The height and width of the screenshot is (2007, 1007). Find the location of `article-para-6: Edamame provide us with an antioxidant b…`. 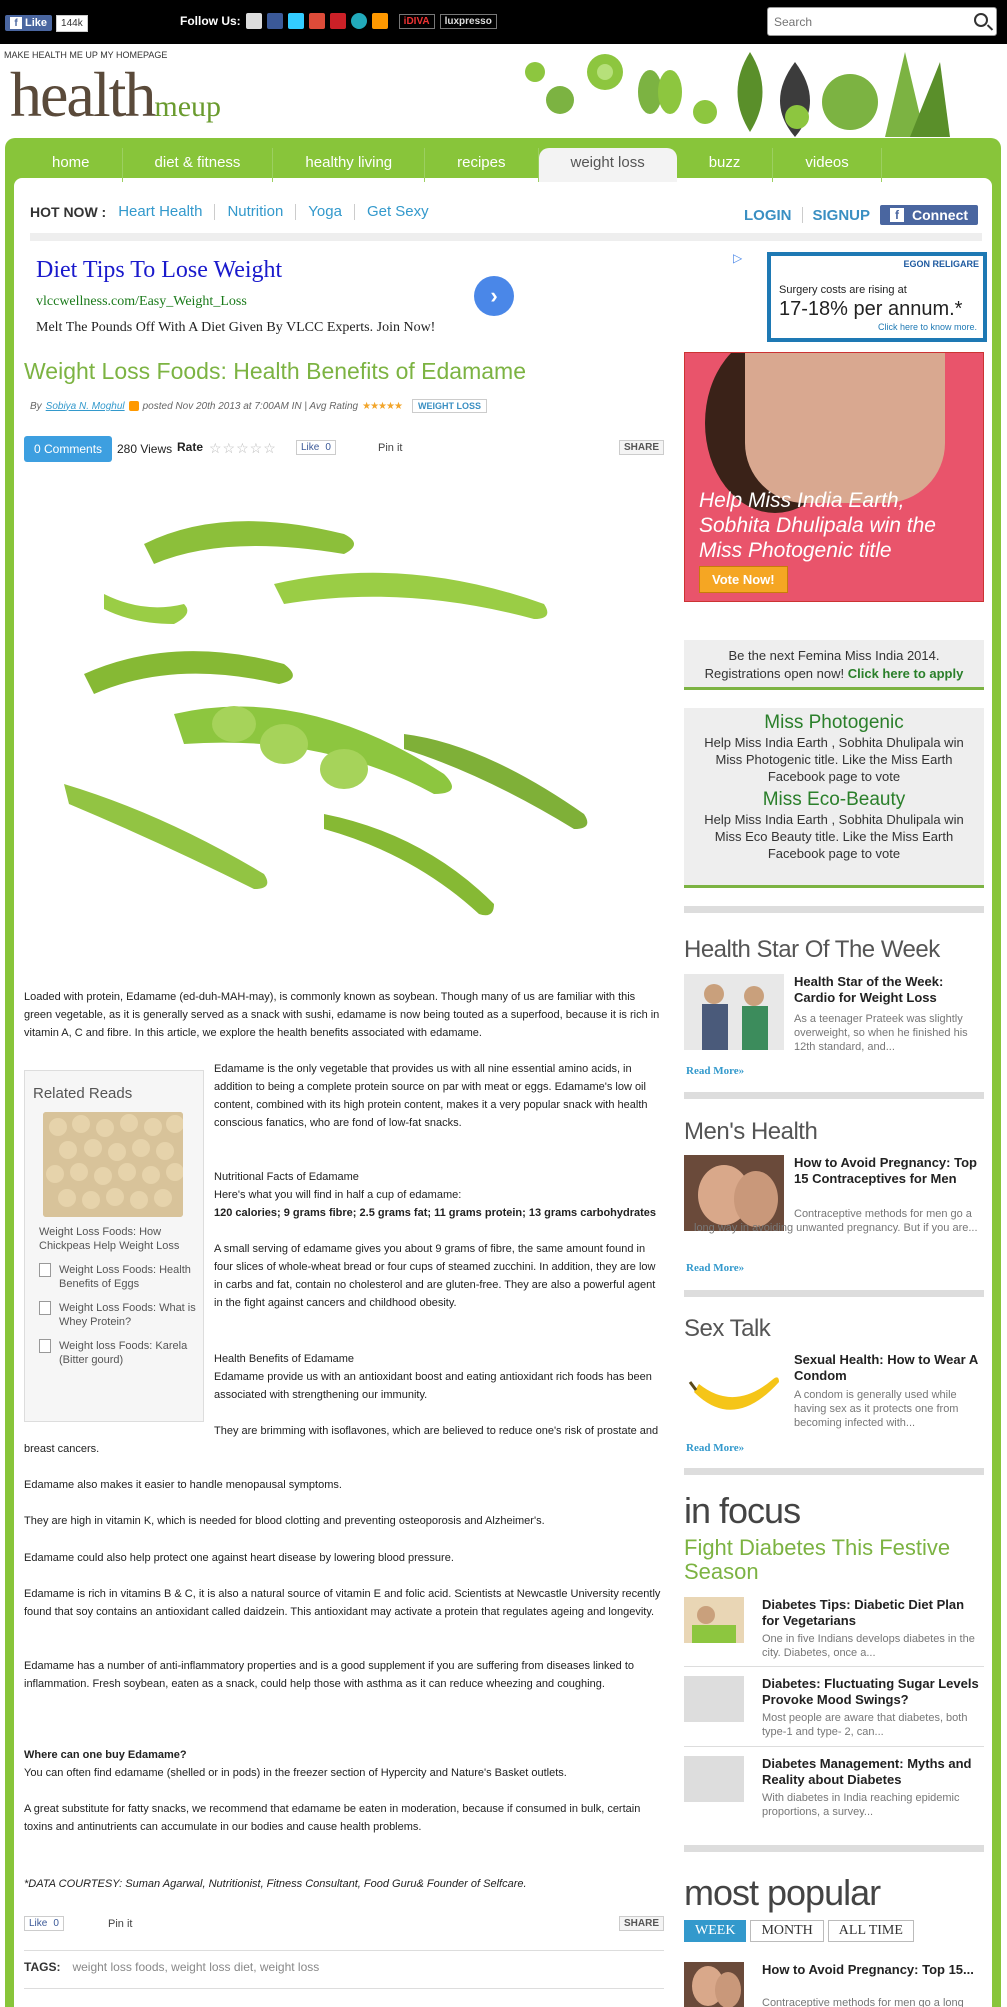

article-para-6: Edamame provide us with an antioxidant b… is located at coordinates (433, 1386).